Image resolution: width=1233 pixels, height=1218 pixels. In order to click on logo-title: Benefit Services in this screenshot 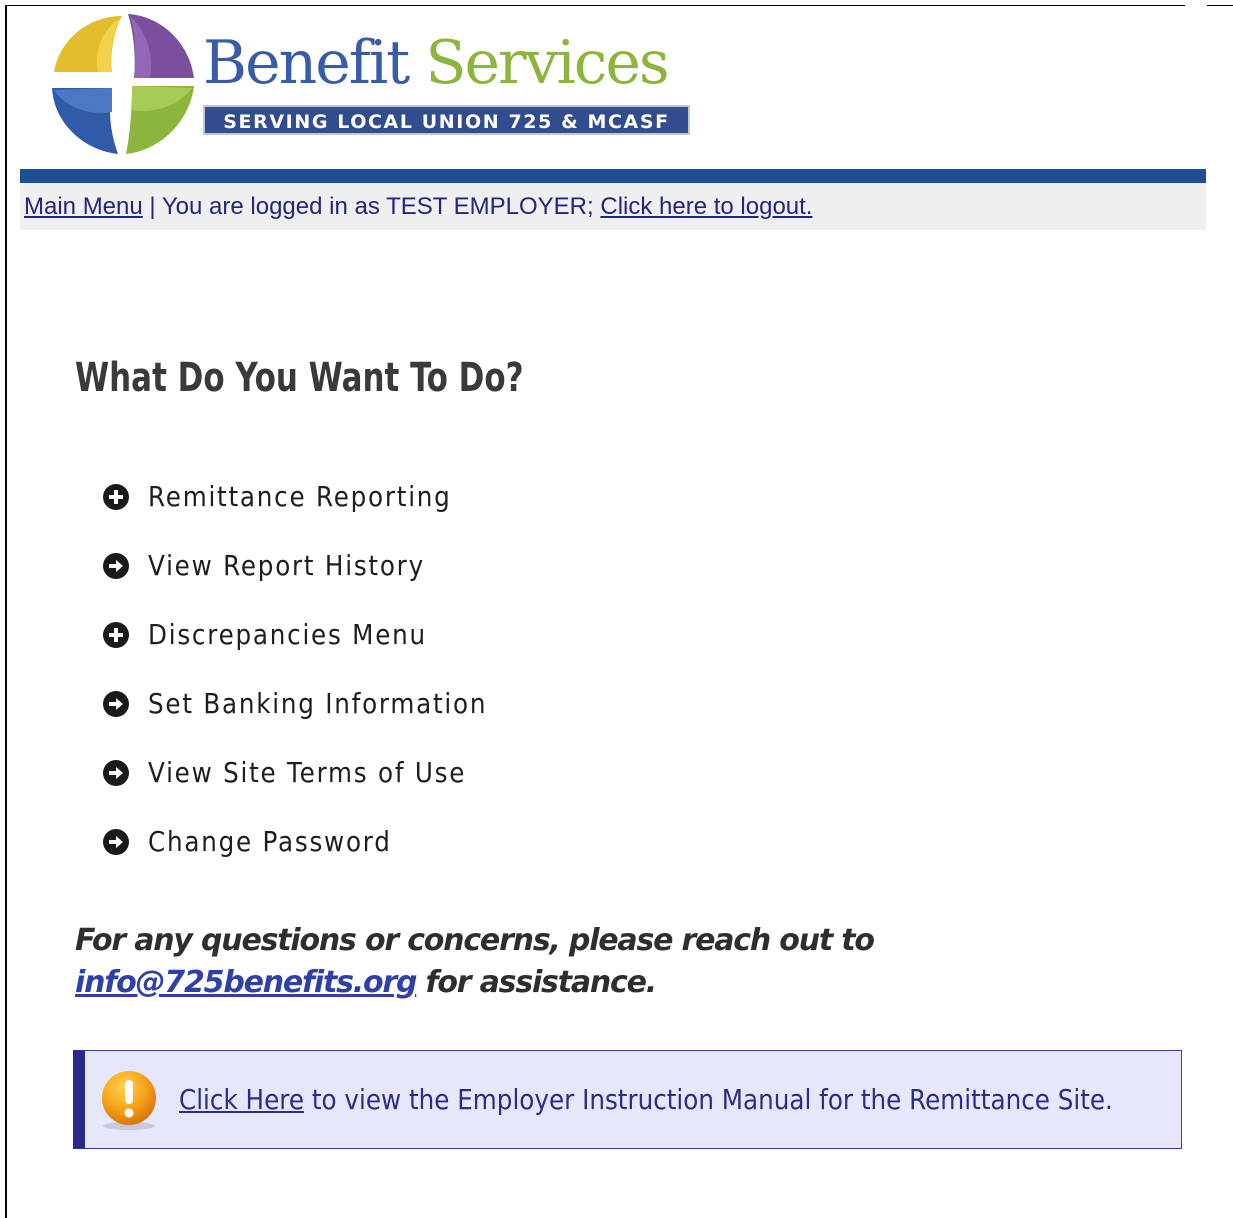, I will do `click(436, 63)`.